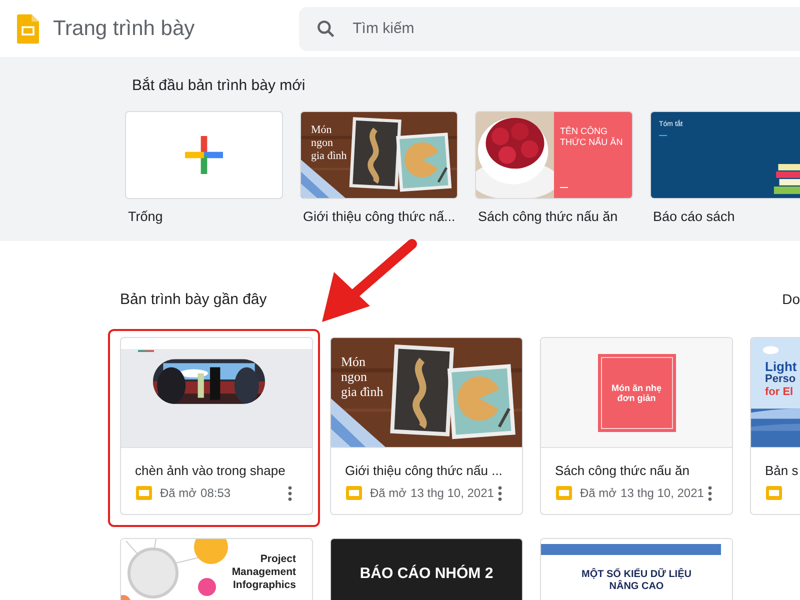 Image resolution: width=800 pixels, height=600 pixels. What do you see at coordinates (694, 216) in the screenshot?
I see `template-label: Báo cáo sách` at bounding box center [694, 216].